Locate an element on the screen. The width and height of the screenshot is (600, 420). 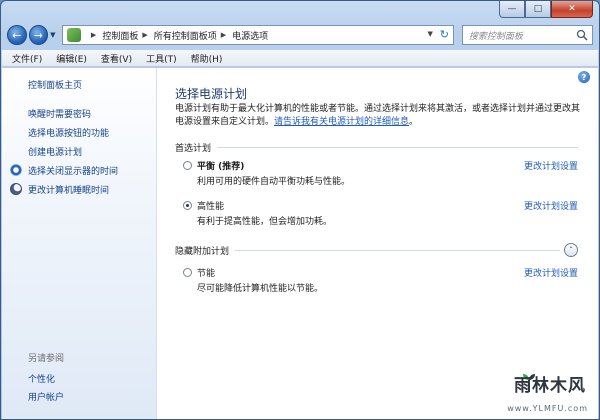
clock-icon is located at coordinates (16, 170).